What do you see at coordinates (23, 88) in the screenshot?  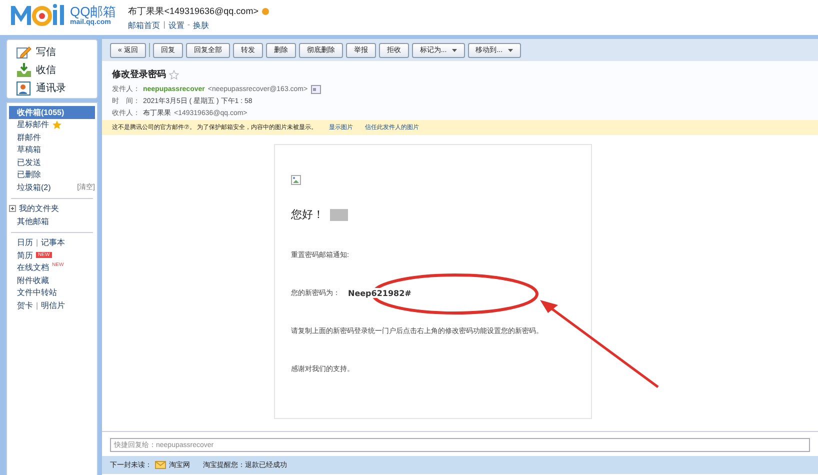 I see `address-book-icon` at bounding box center [23, 88].